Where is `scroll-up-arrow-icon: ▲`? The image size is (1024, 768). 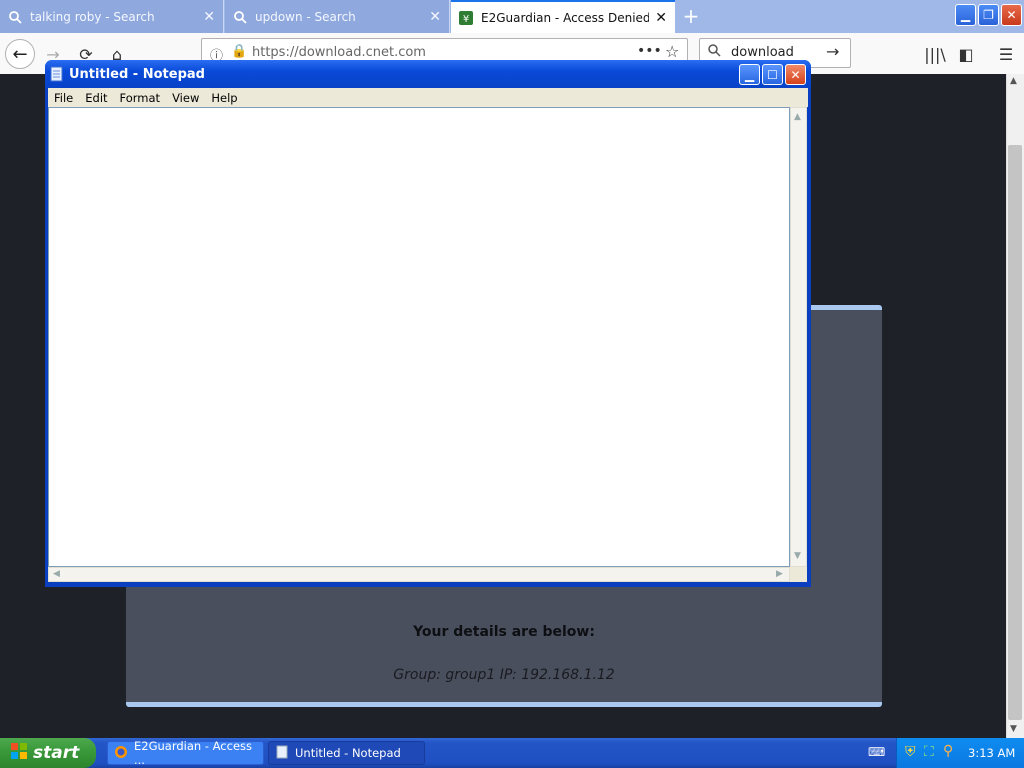 scroll-up-arrow-icon: ▲ is located at coordinates (1013, 81).